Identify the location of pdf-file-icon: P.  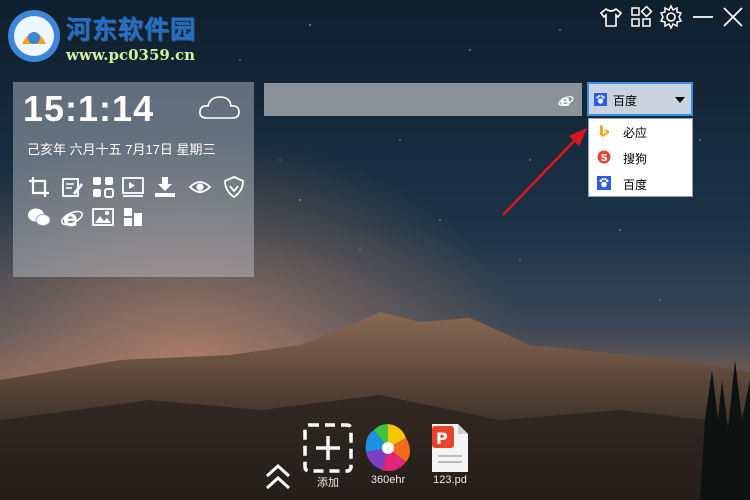
(450, 448).